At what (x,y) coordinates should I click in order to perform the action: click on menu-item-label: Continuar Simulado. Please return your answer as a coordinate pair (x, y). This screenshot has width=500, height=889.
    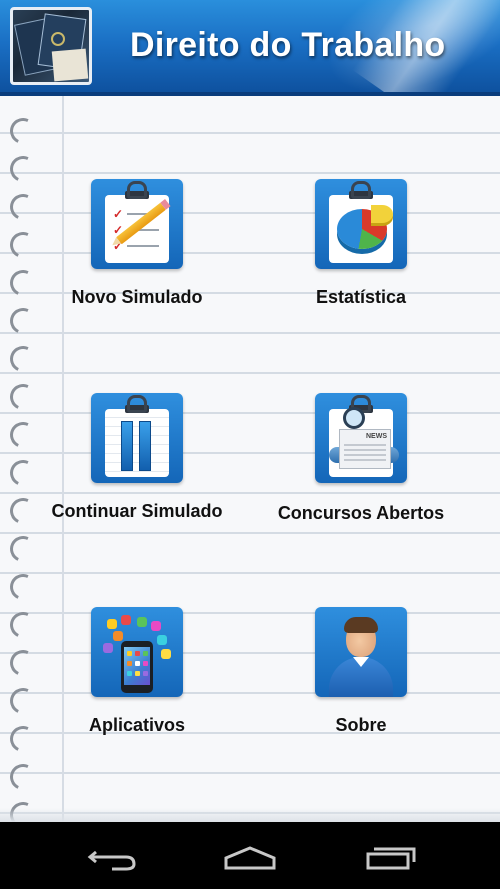
    Looking at the image, I should click on (137, 511).